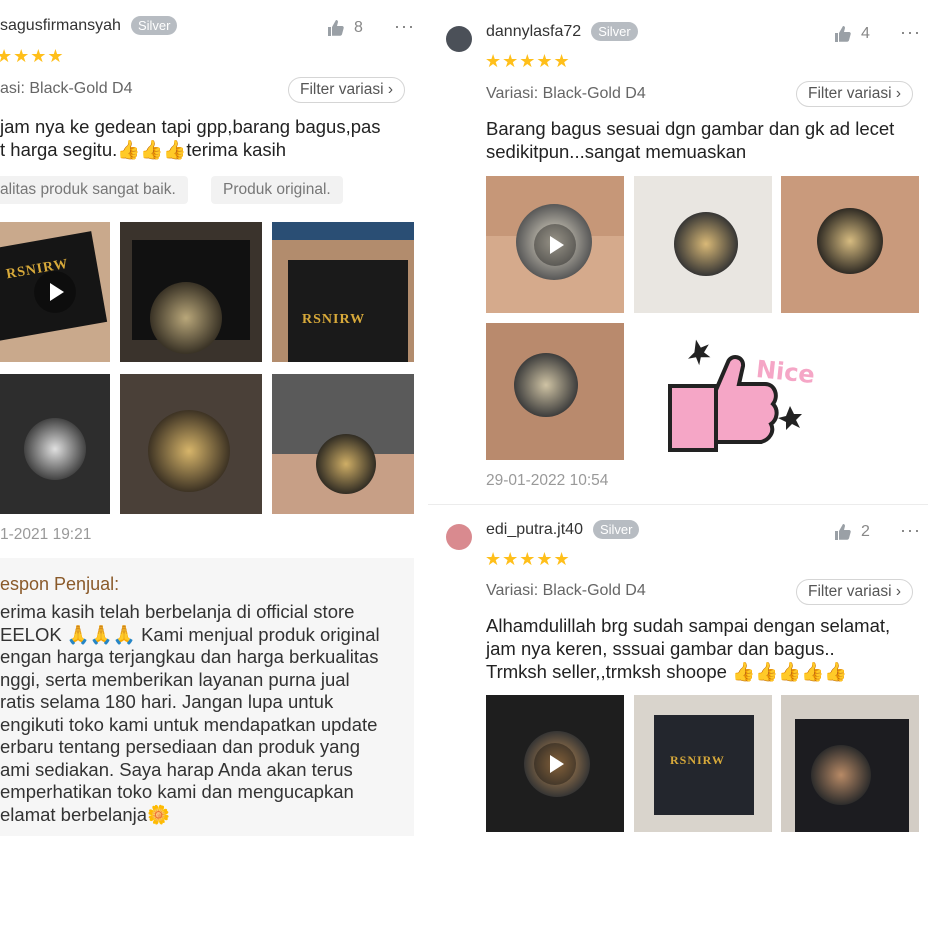  I want to click on reviewer-username: edi_putra.jt40, so click(534, 530).